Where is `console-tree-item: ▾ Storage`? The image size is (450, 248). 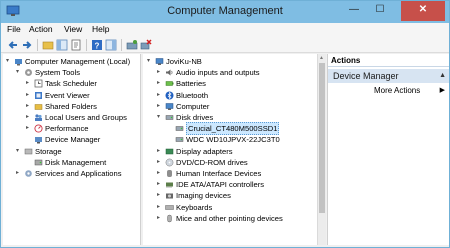 console-tree-item: ▾ Storage is located at coordinates (78, 151).